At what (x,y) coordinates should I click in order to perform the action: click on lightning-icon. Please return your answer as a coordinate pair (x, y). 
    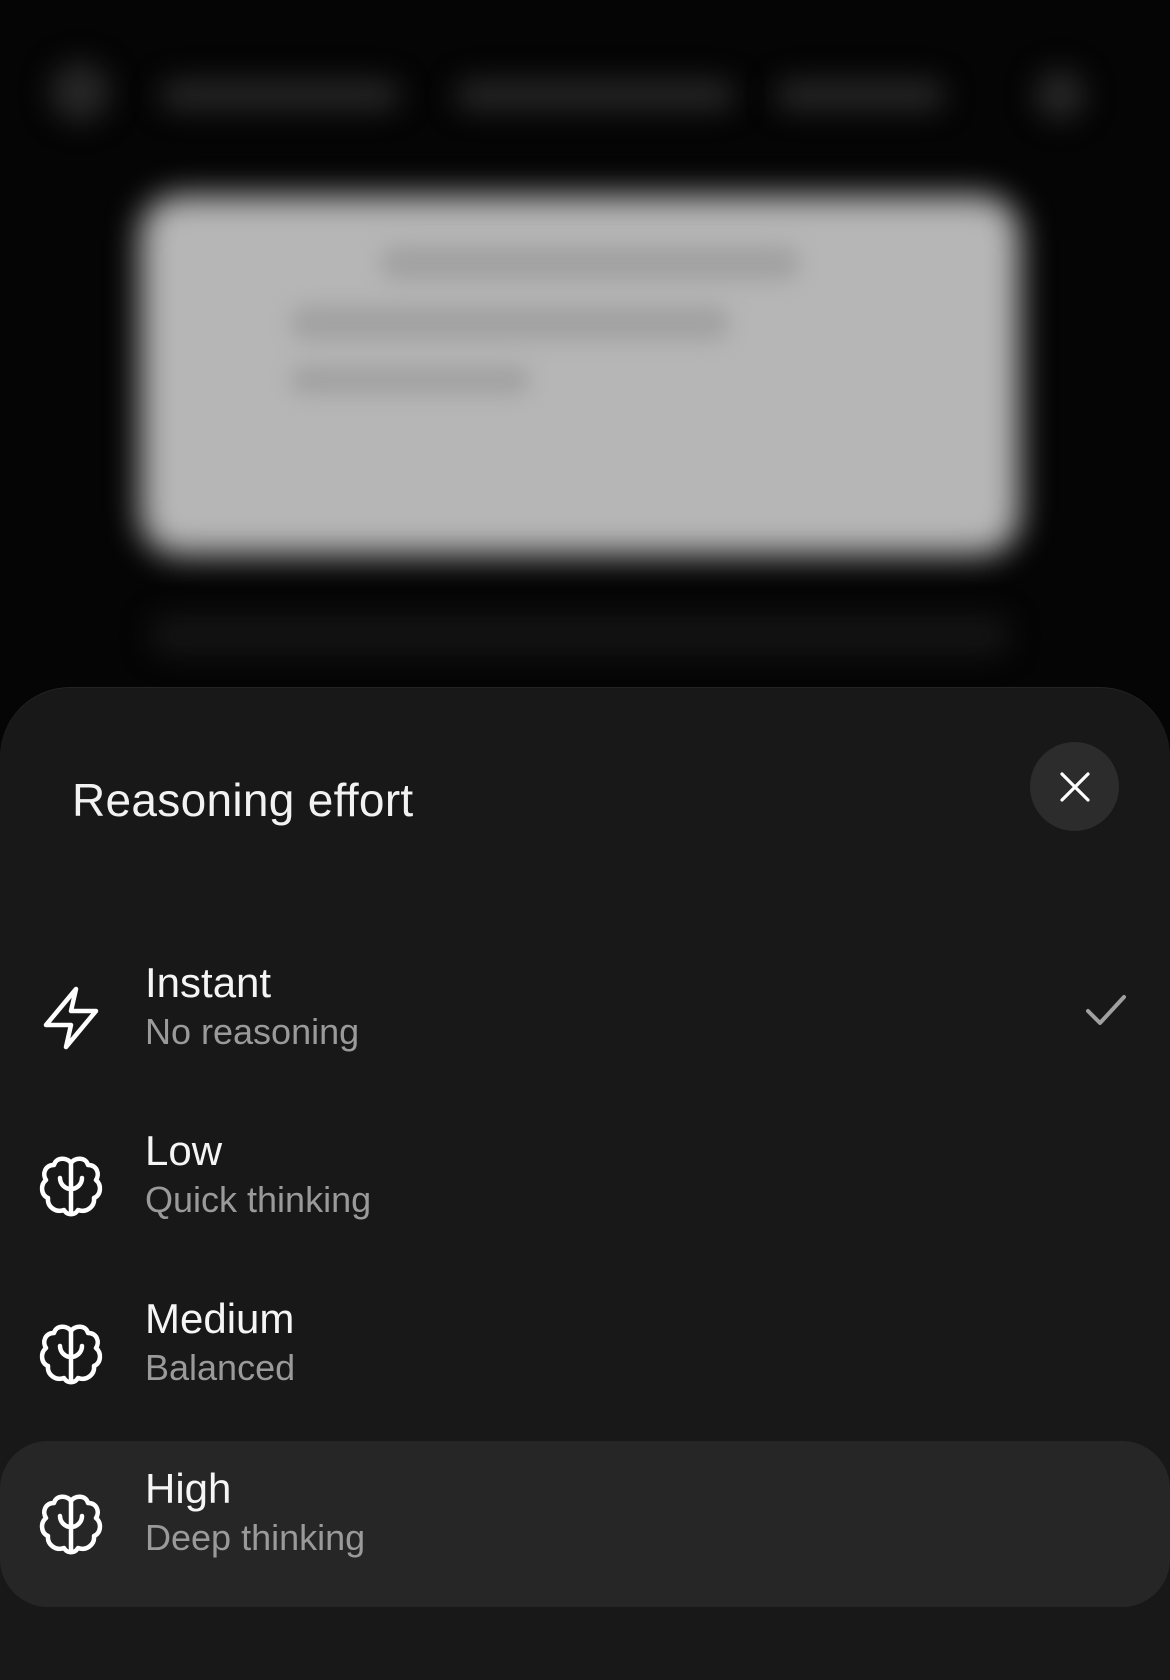
    Looking at the image, I should click on (71, 1018).